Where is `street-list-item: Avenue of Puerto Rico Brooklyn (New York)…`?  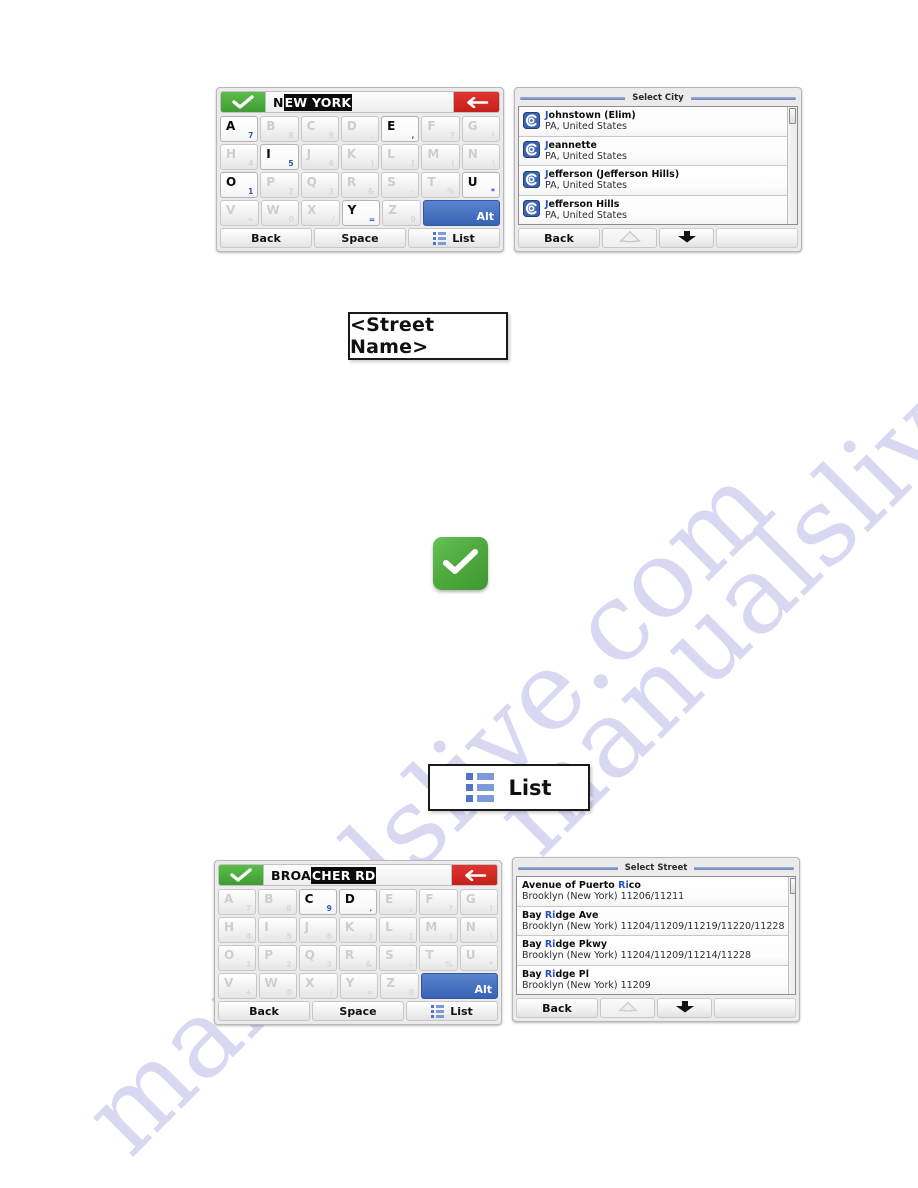
street-list-item: Avenue of Puerto Rico Brooklyn (New York)… is located at coordinates (653, 892).